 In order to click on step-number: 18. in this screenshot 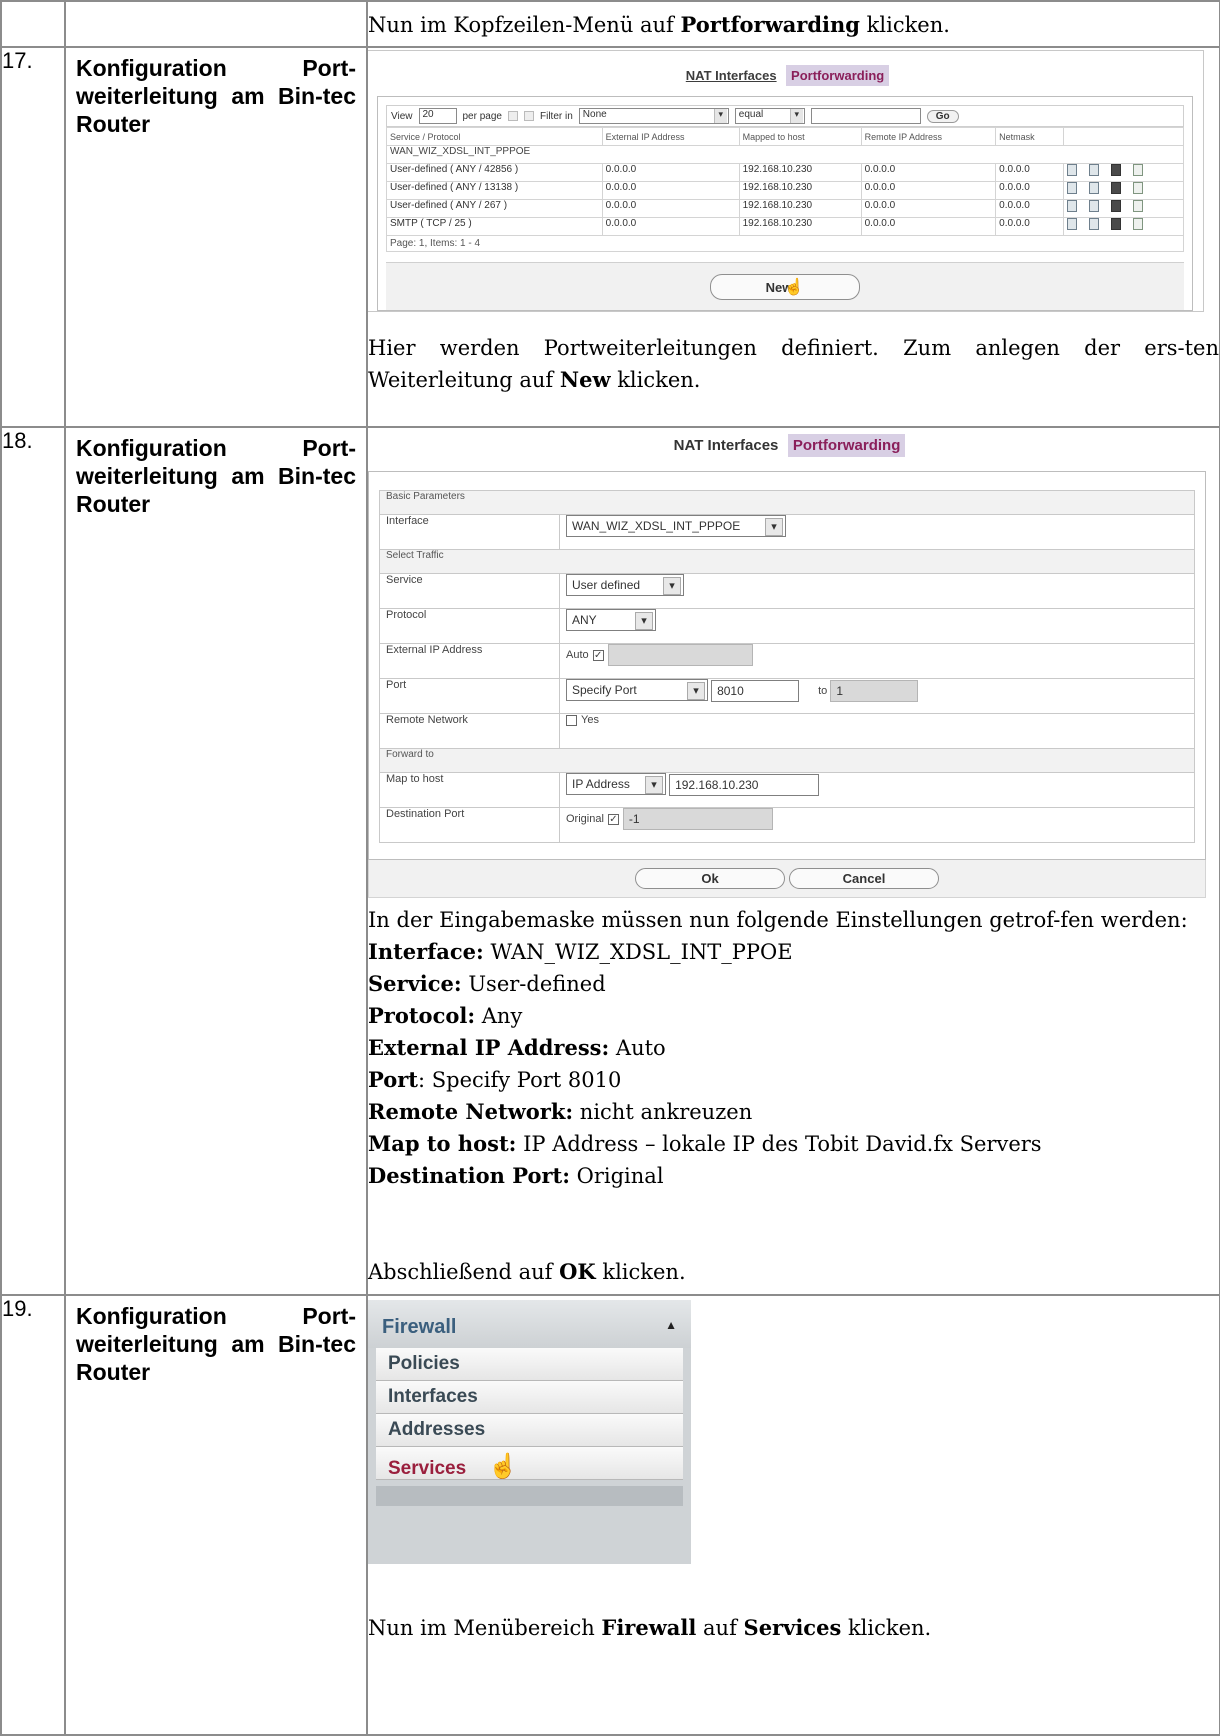, I will do `click(33, 861)`.